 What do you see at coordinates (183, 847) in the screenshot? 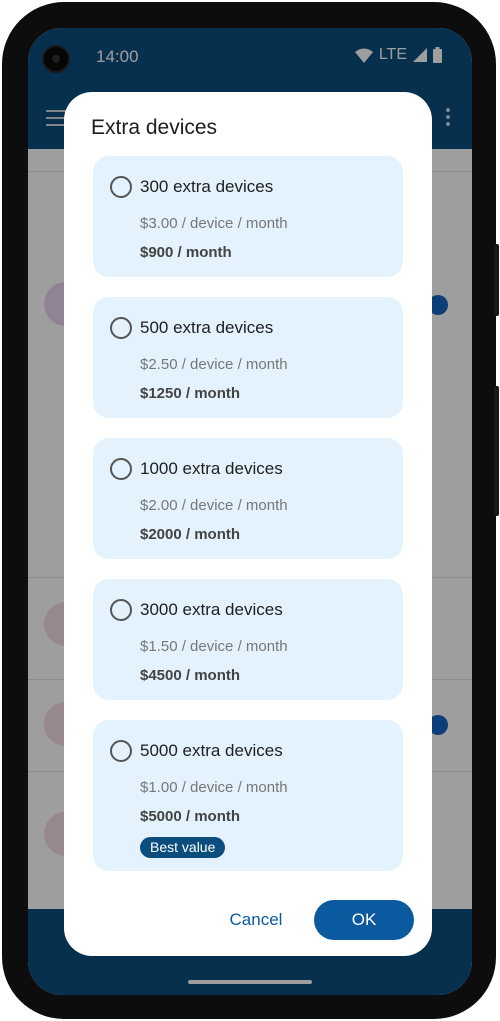
I see `best-value-badge: Best value` at bounding box center [183, 847].